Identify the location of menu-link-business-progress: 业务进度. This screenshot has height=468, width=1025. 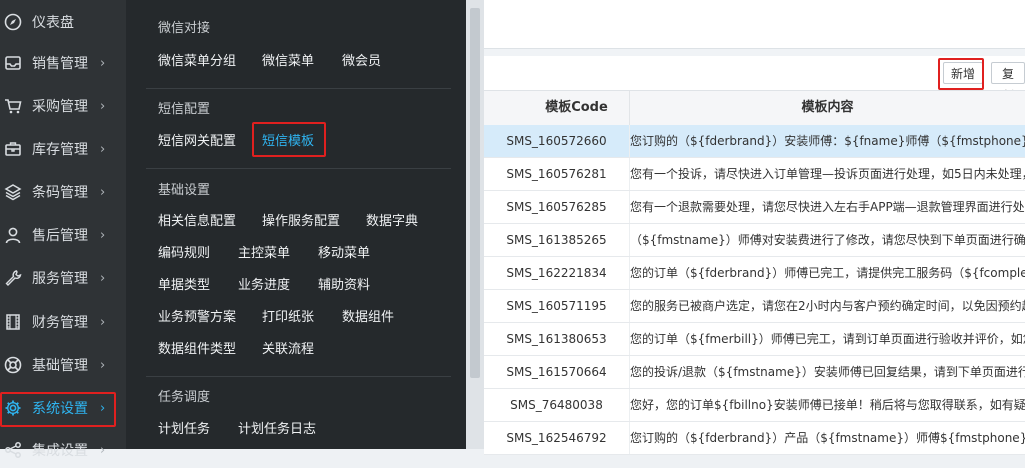
(264, 283).